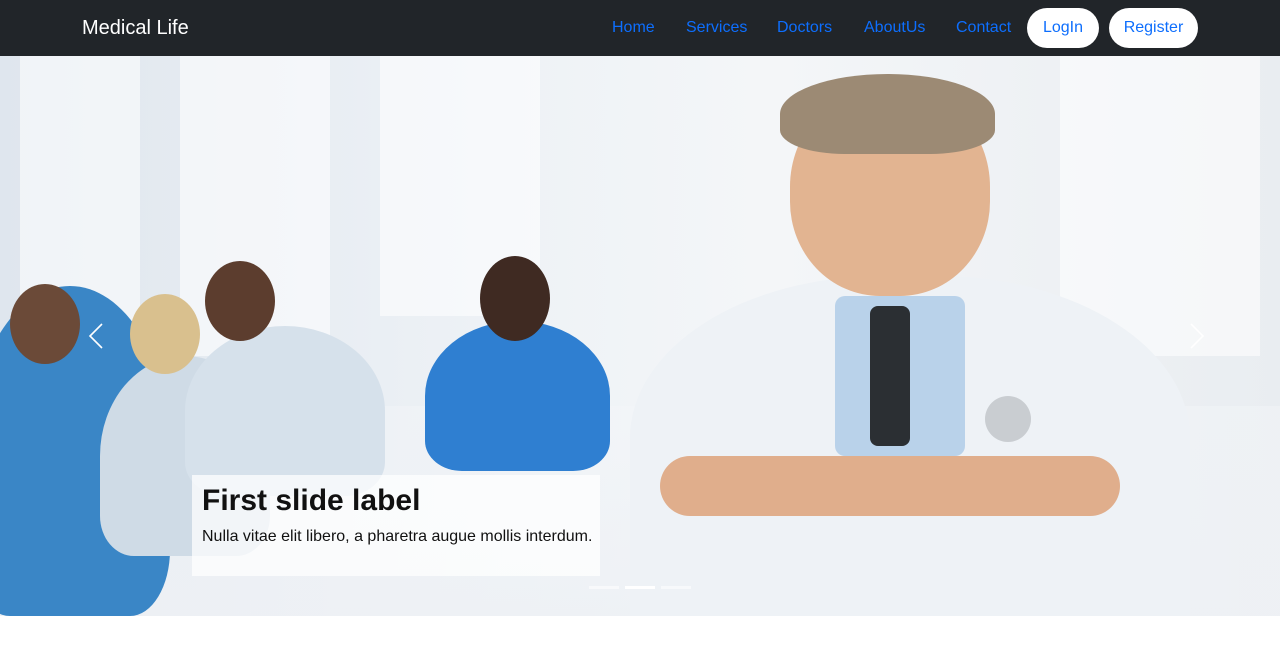 The image size is (1280, 665). I want to click on carousel-indicators, so click(640, 587).